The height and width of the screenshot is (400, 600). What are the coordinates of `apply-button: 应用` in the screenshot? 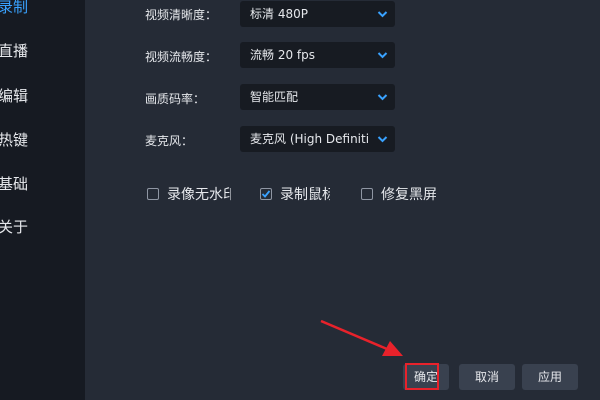 It's located at (550, 377).